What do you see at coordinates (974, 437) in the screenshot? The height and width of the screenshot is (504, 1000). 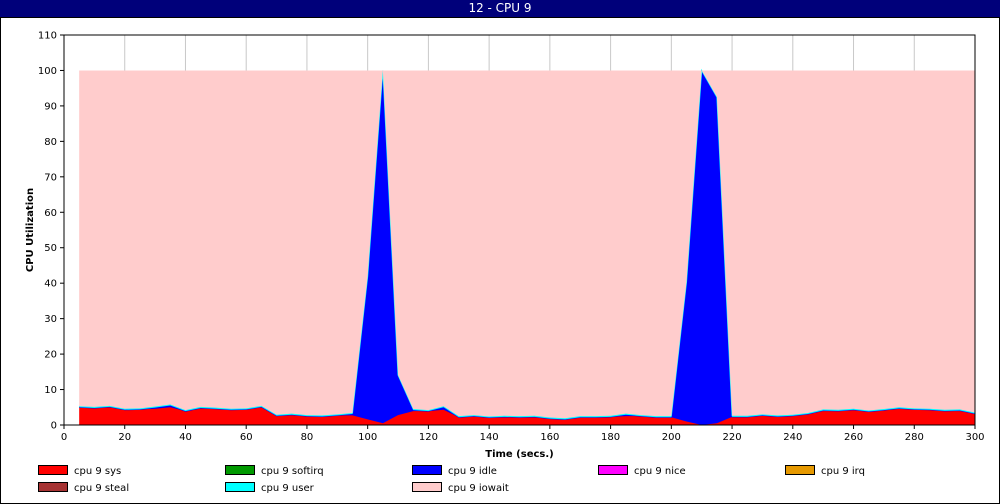 I see `x-tick-label: 300` at bounding box center [974, 437].